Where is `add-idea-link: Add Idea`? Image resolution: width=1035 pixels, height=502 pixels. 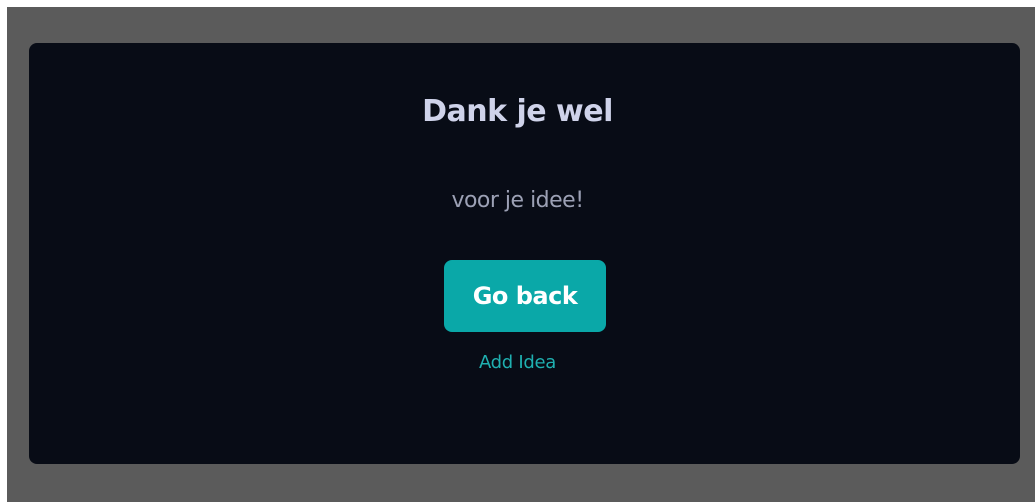 add-idea-link: Add Idea is located at coordinates (517, 362).